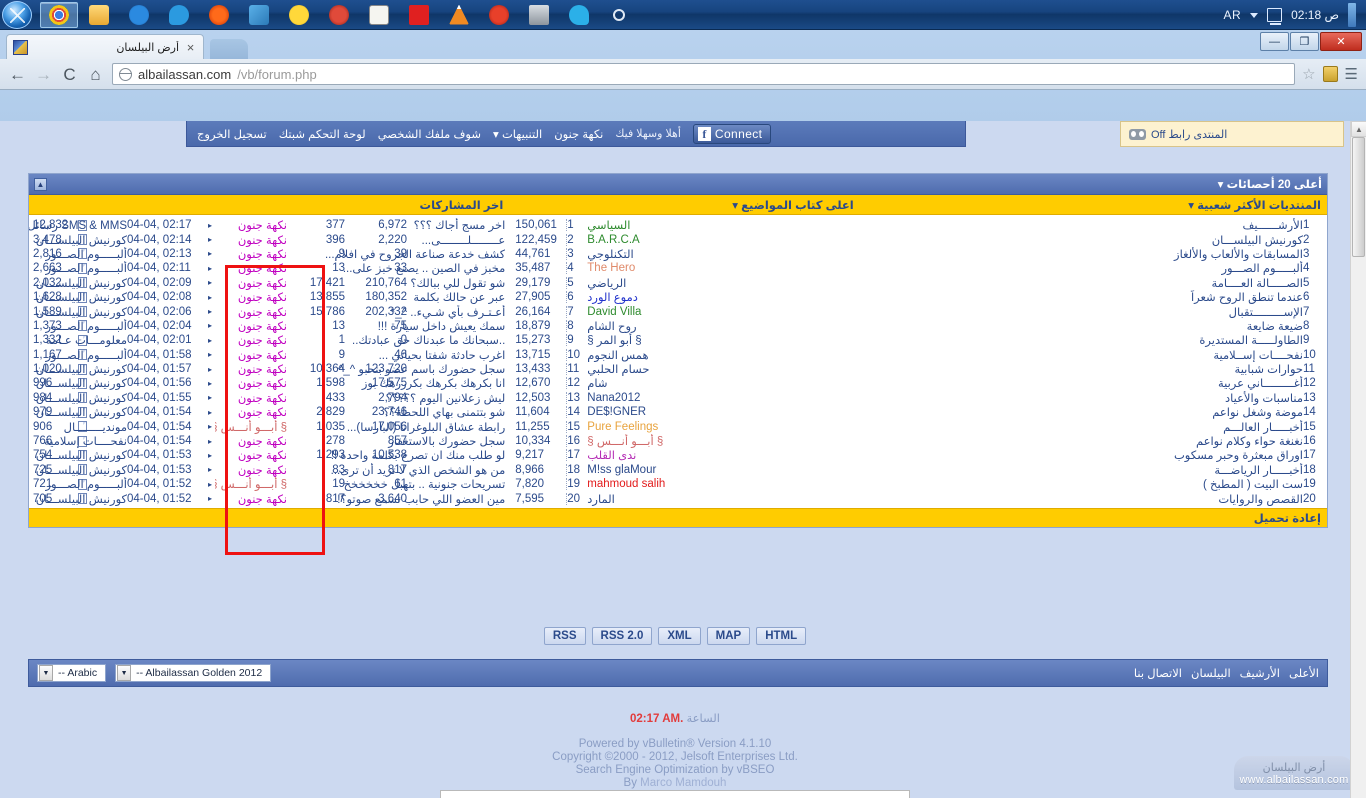 Image resolution: width=1366 pixels, height=798 pixels. Describe the element at coordinates (1084, 484) in the screenshot. I see `forum-name-link: ست البيت ( المطبخ )` at that location.